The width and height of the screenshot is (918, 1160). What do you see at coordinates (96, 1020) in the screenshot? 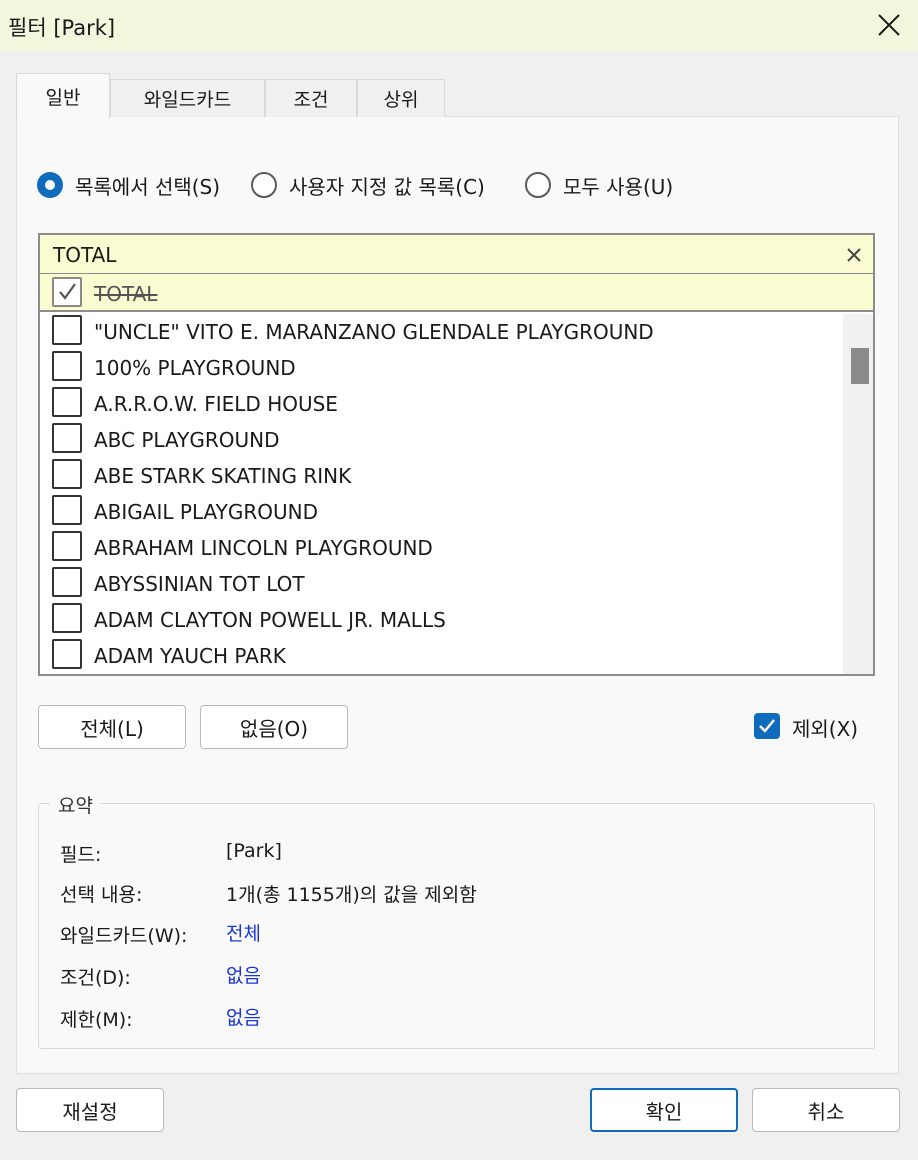
I see `summary-key: 제한(M):` at bounding box center [96, 1020].